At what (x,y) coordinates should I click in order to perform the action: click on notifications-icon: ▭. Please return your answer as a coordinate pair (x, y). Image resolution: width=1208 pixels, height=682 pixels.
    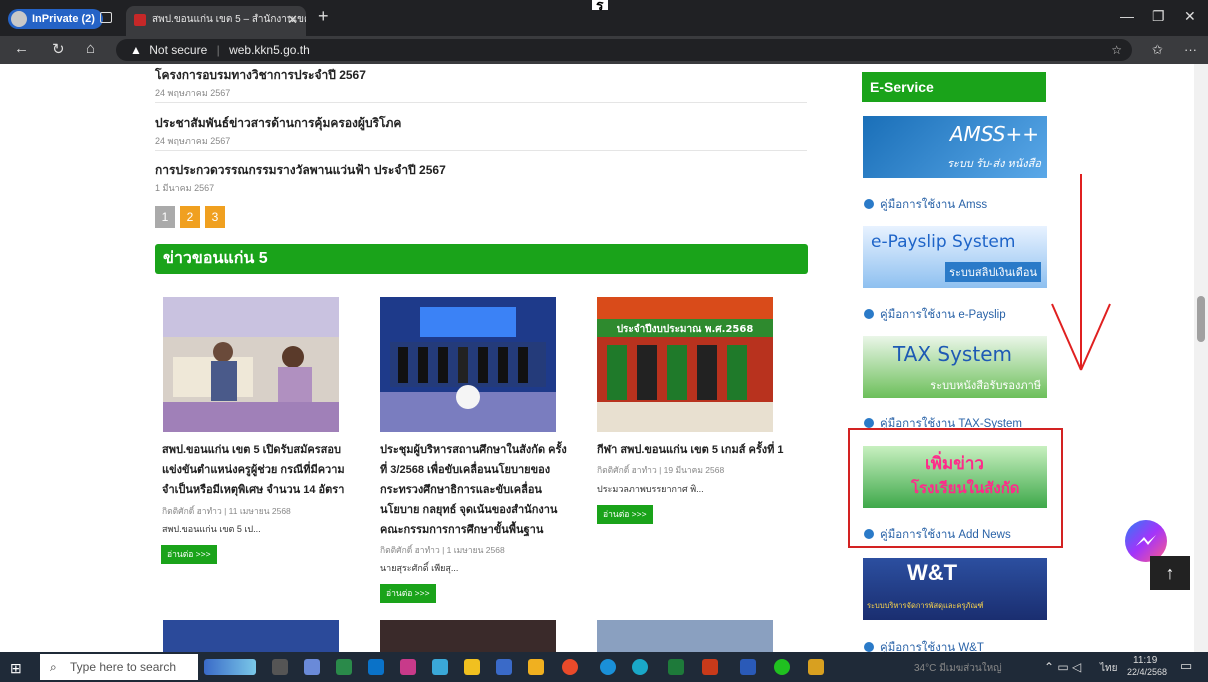
    Looking at the image, I should click on (1186, 666).